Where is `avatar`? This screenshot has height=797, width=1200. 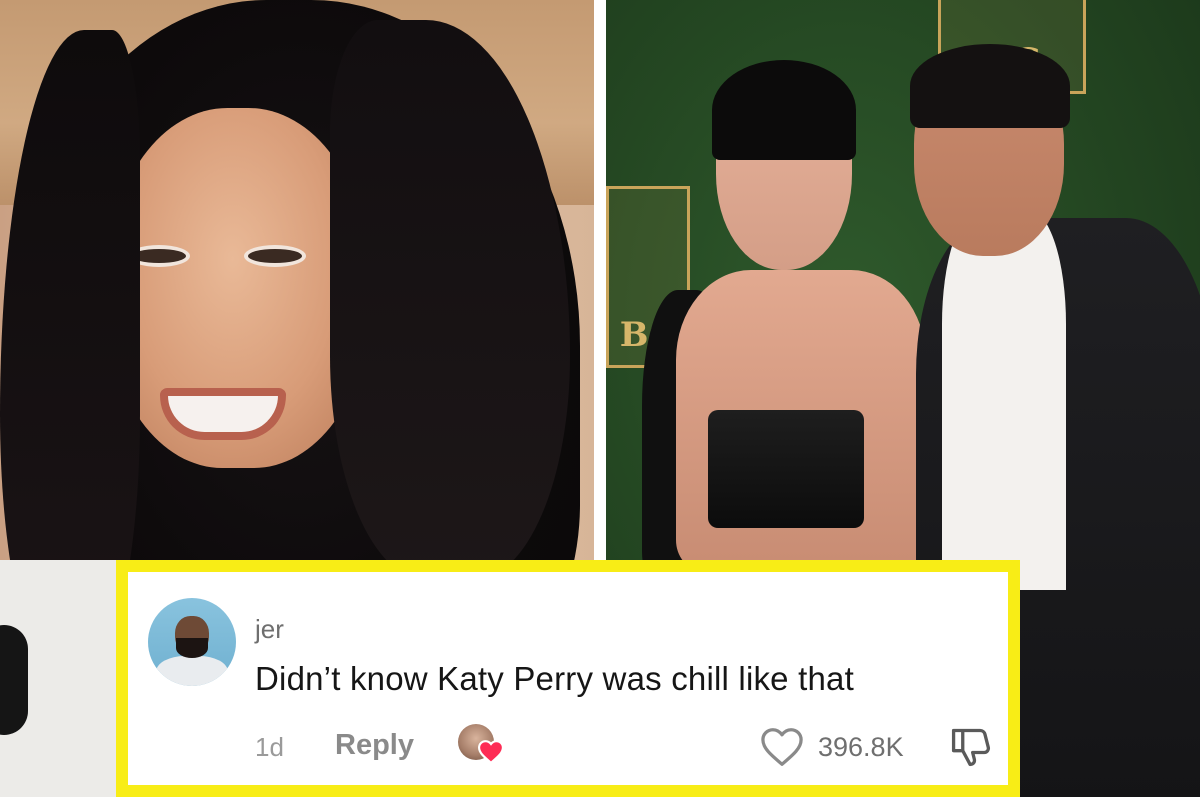 avatar is located at coordinates (192, 642).